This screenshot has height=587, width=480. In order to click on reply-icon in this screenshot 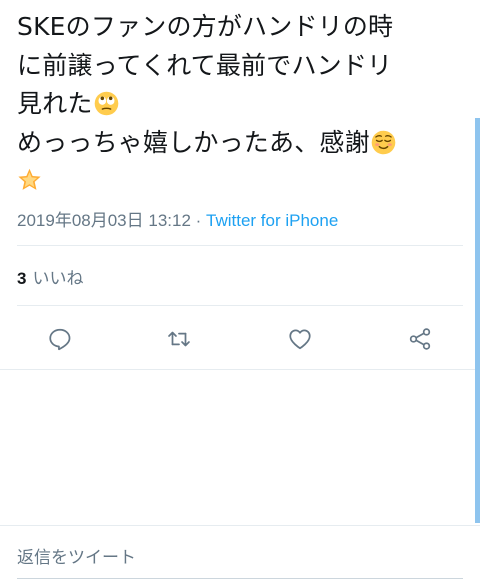, I will do `click(60, 339)`.